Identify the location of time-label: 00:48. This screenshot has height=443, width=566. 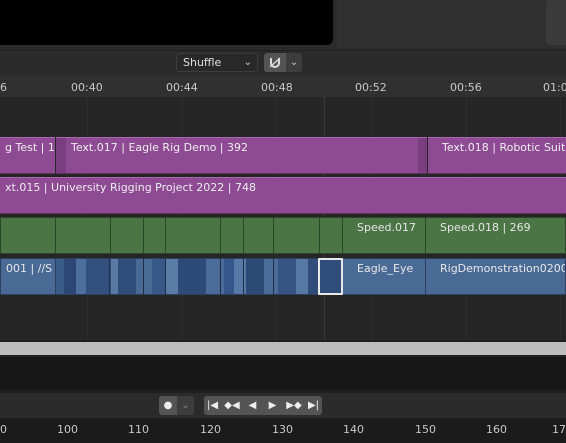
(277, 87).